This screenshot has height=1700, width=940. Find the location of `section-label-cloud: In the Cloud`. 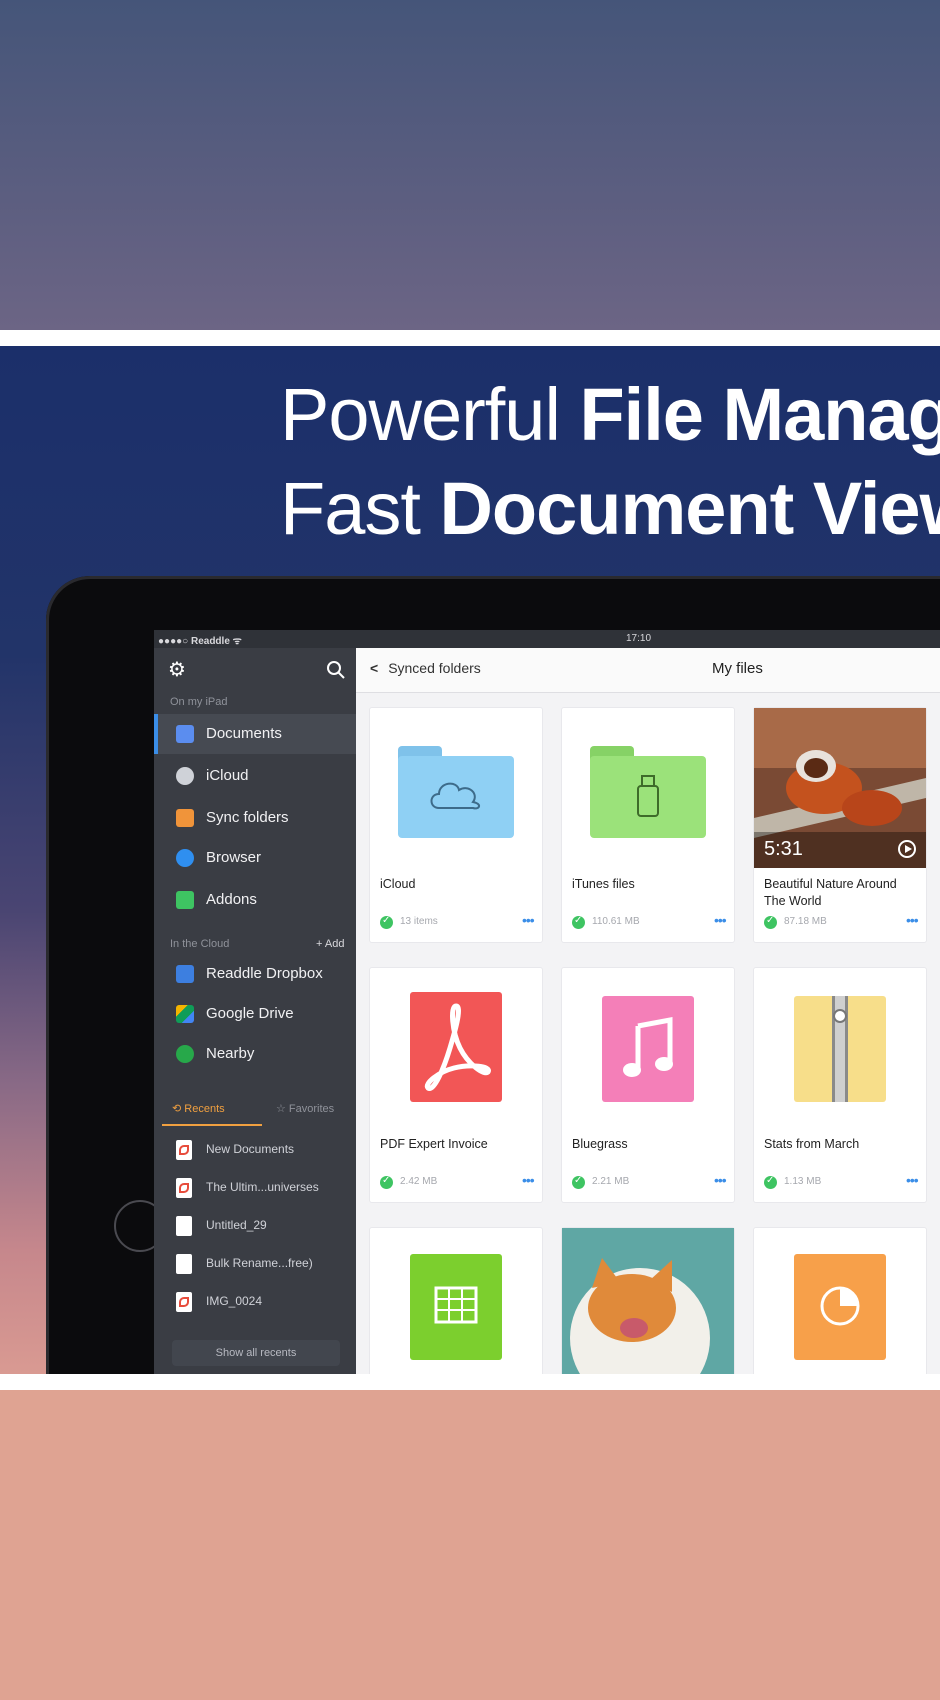

section-label-cloud: In the Cloud is located at coordinates (200, 944).